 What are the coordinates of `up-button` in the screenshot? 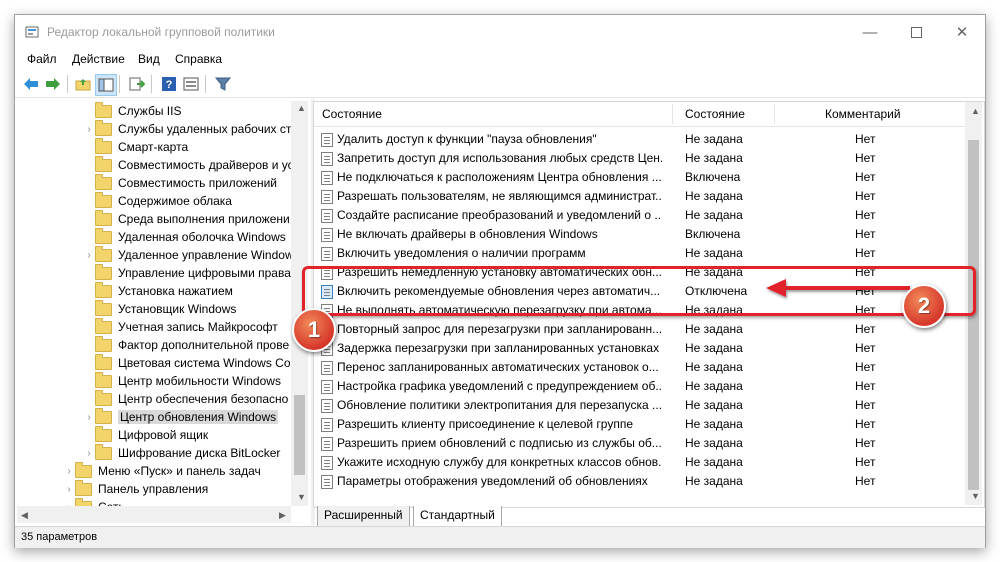 It's located at (83, 84).